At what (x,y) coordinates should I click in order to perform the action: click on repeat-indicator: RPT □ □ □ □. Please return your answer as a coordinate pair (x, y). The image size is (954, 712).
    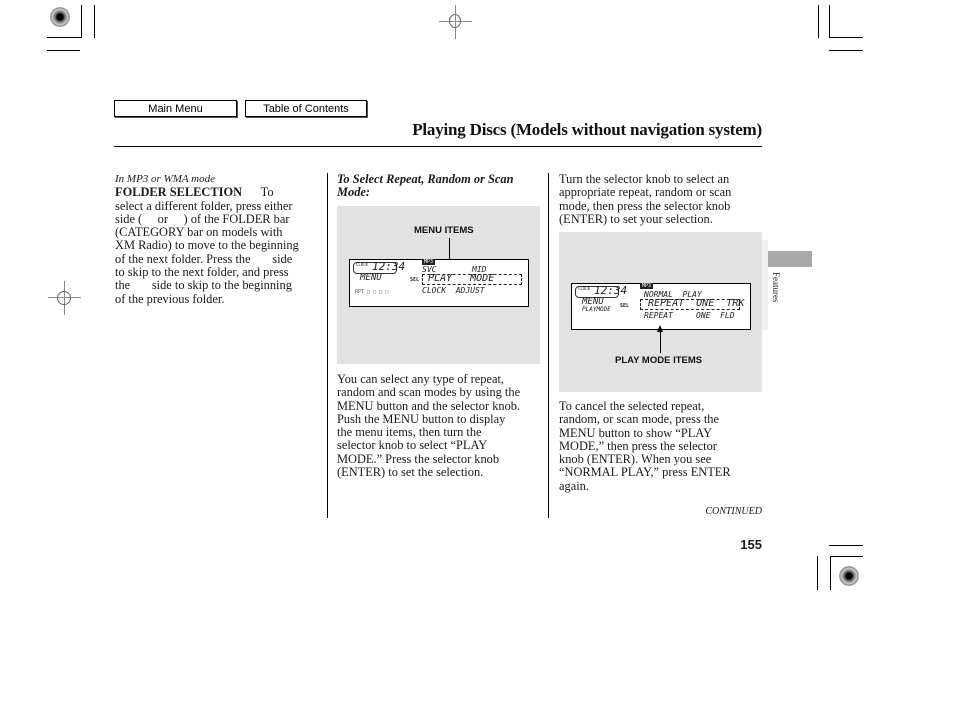
    Looking at the image, I should click on (372, 292).